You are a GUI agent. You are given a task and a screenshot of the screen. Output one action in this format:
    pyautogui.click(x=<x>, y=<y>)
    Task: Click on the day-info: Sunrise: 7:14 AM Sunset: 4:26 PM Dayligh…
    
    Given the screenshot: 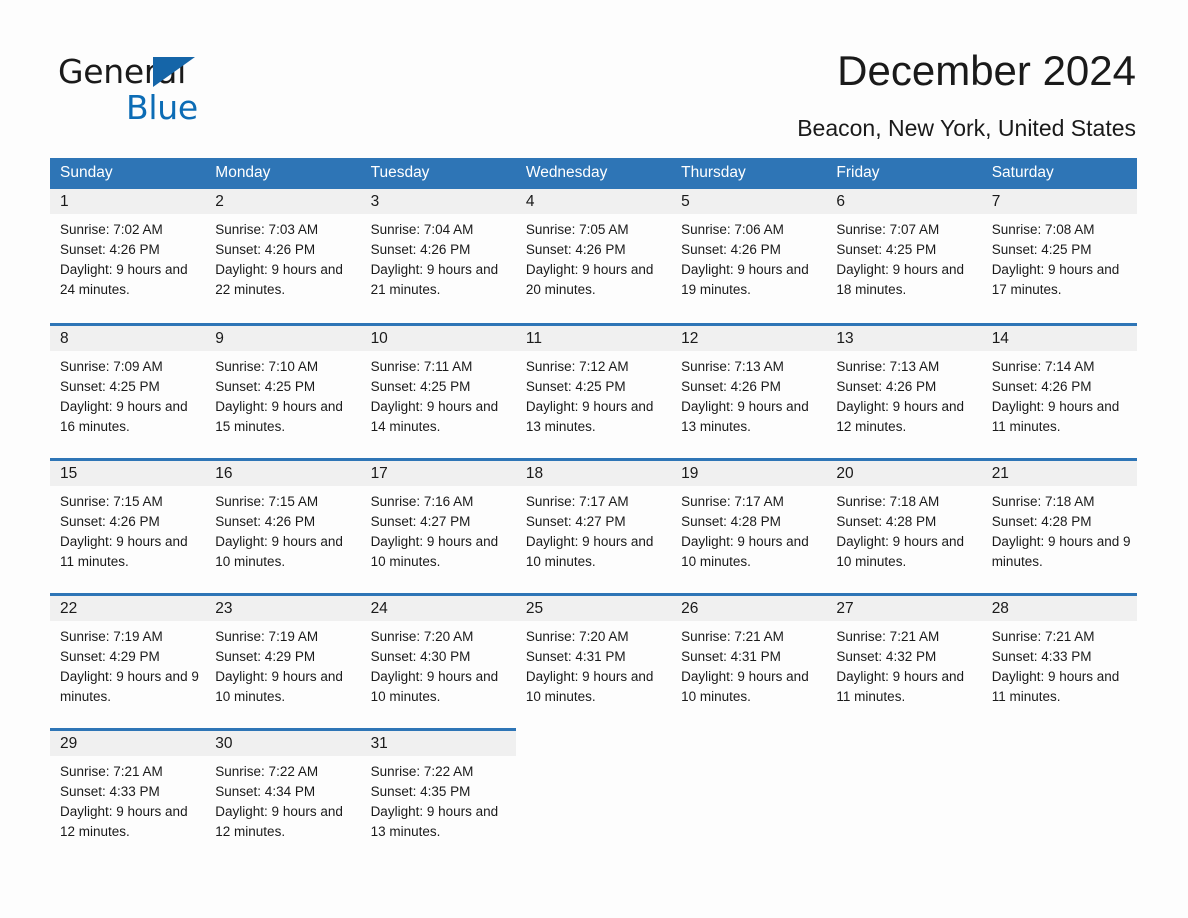 What is the action you would take?
    pyautogui.click(x=1059, y=394)
    